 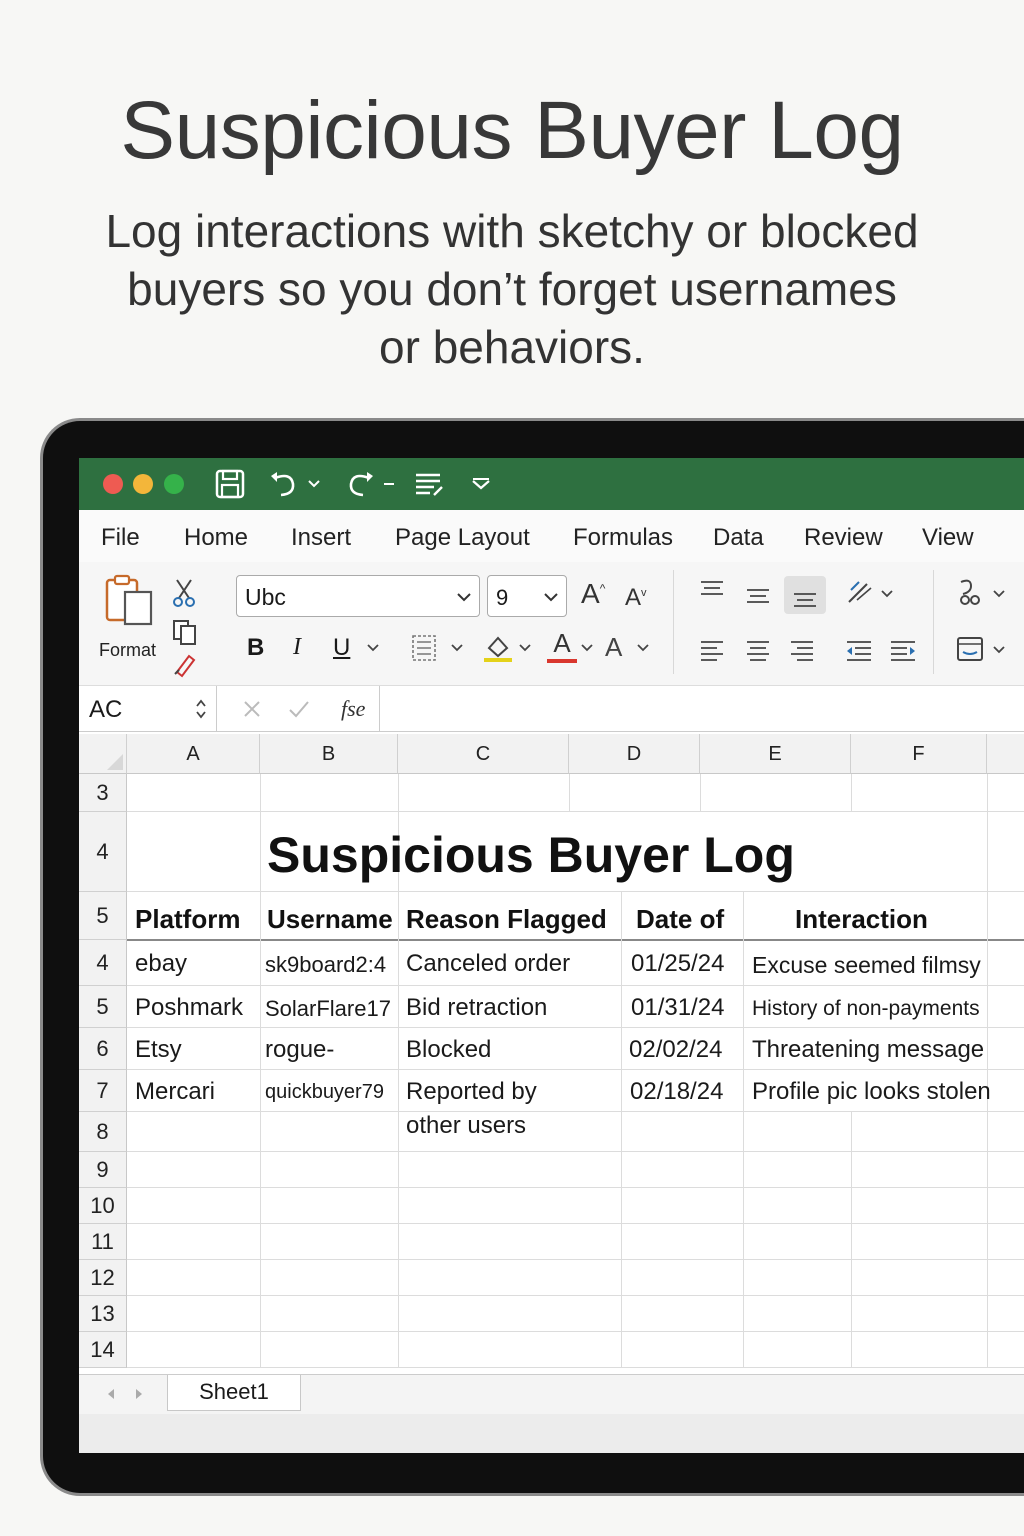 What do you see at coordinates (389, 484) in the screenshot?
I see `redo-dropdown-icon` at bounding box center [389, 484].